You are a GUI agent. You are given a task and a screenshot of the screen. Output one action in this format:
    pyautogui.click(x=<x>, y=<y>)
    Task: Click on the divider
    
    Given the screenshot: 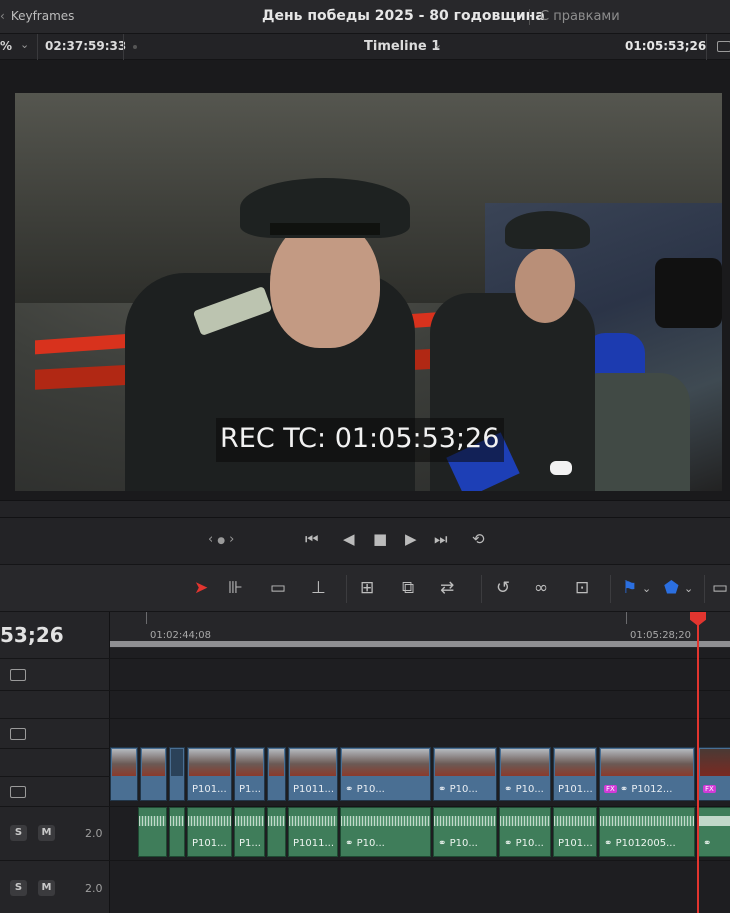 What is the action you would take?
    pyautogui.click(x=37, y=47)
    